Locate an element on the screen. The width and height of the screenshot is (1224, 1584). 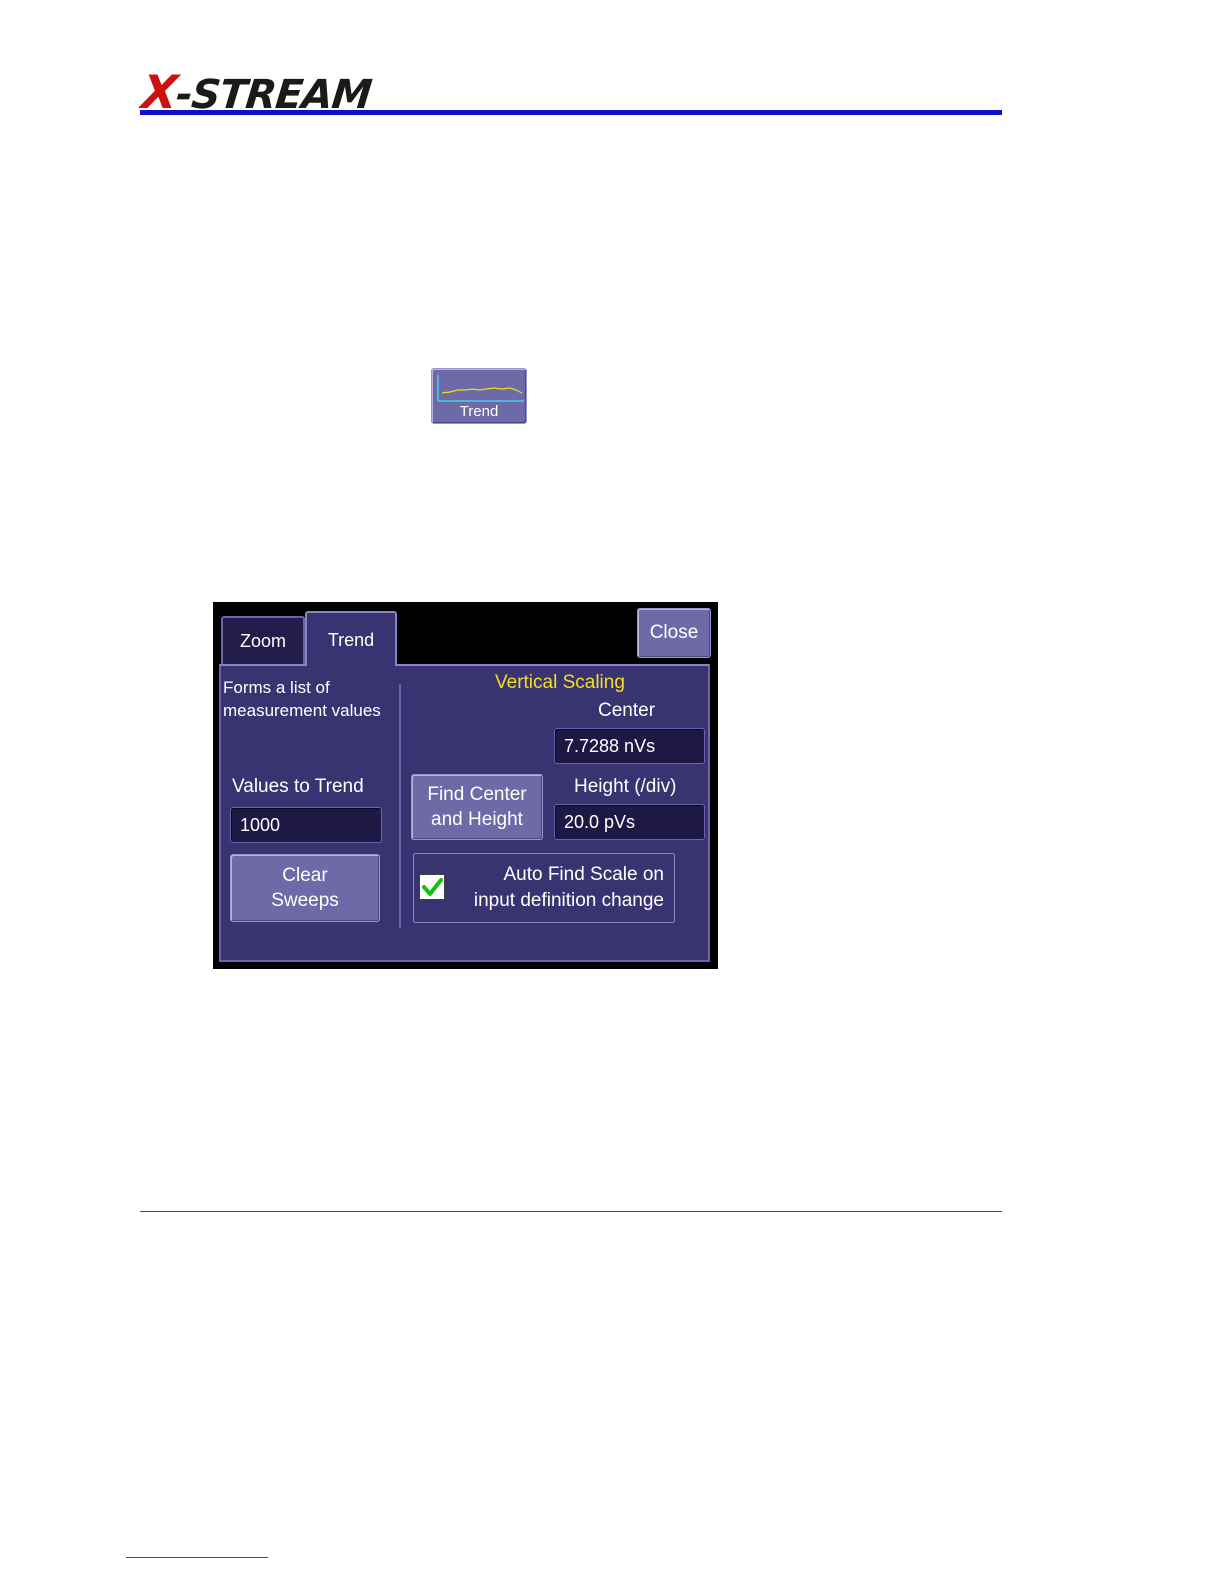
auto-find-checkbox is located at coordinates (432, 887).